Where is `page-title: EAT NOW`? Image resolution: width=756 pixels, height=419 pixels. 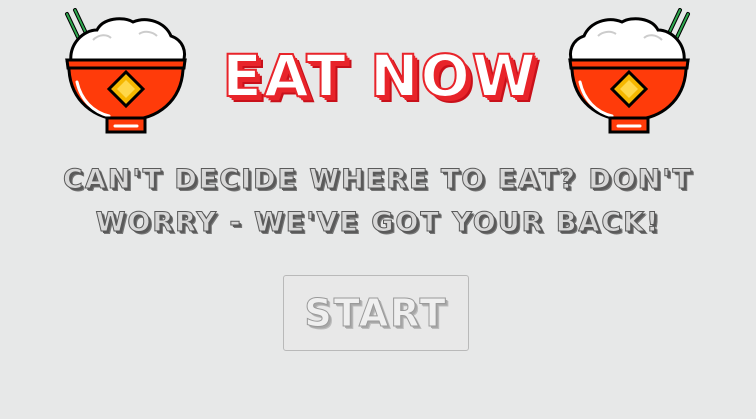
page-title: EAT NOW is located at coordinates (379, 76).